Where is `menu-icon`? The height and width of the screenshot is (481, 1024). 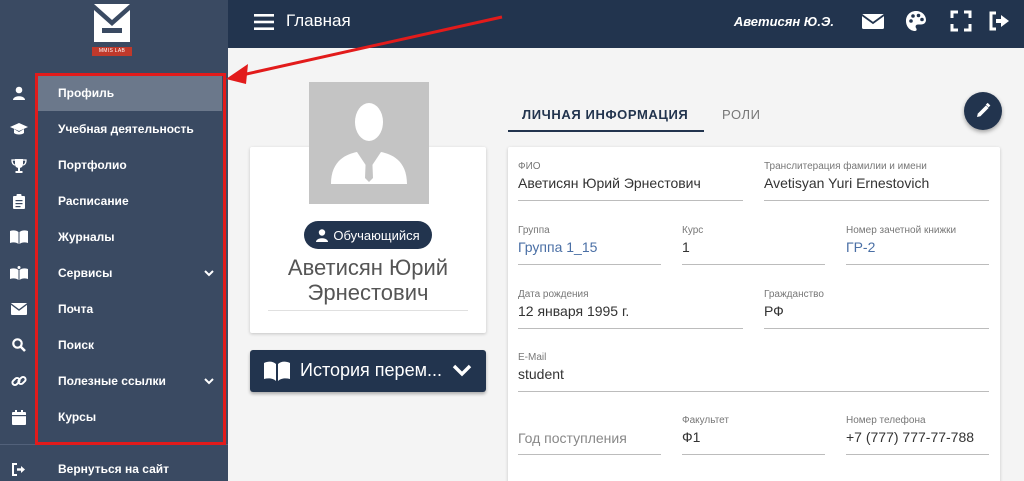
menu-icon is located at coordinates (264, 22).